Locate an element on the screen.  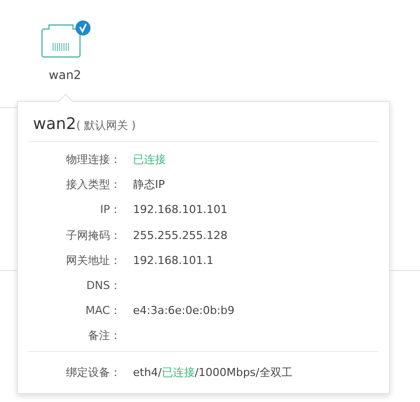
field-label: 接入类型： is located at coordinates (93, 184).